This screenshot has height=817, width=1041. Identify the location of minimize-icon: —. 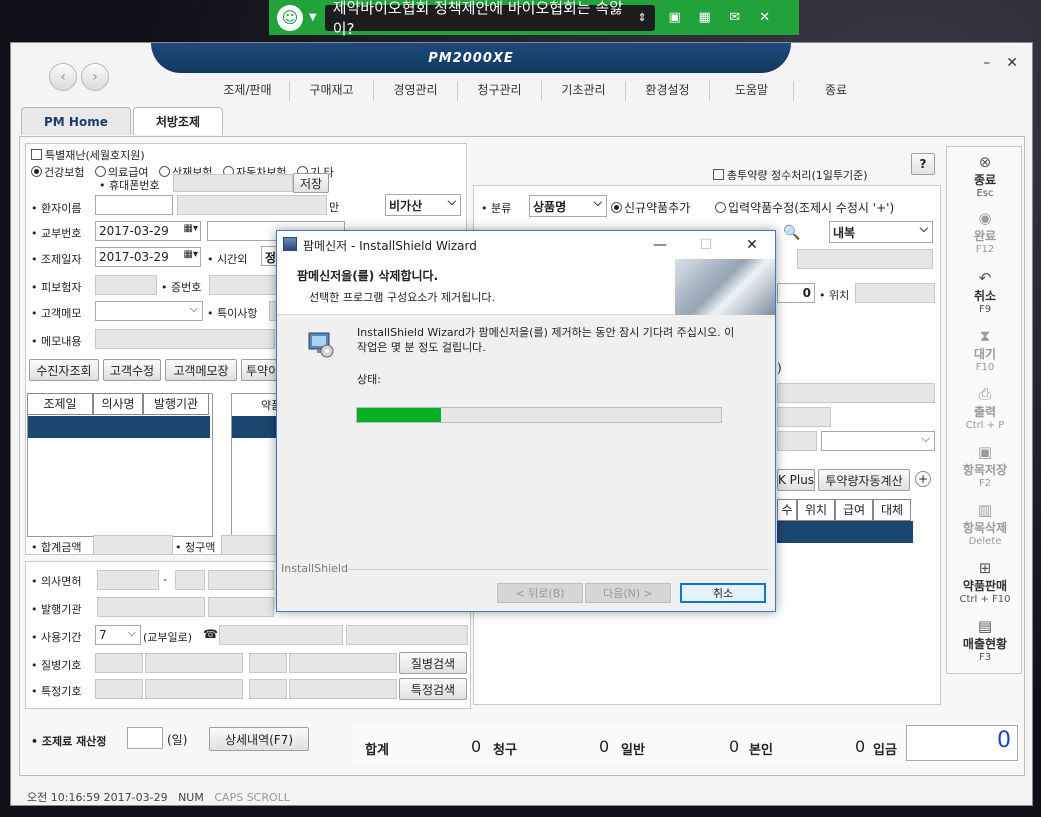
(660, 245).